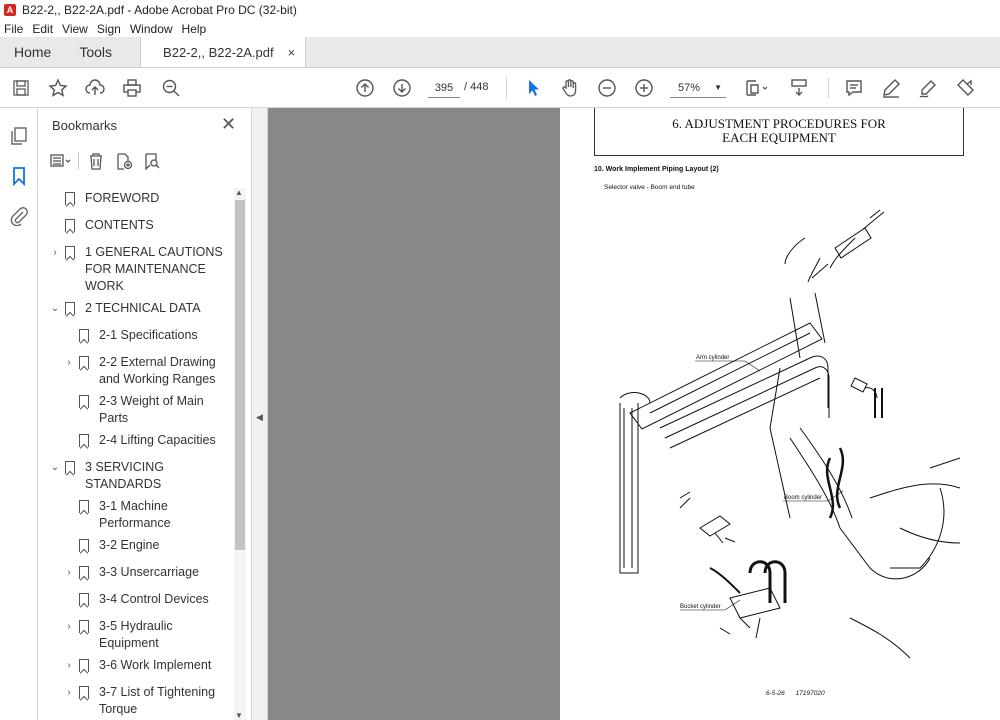  What do you see at coordinates (240, 375) in the screenshot?
I see `scrollbar-thumb` at bounding box center [240, 375].